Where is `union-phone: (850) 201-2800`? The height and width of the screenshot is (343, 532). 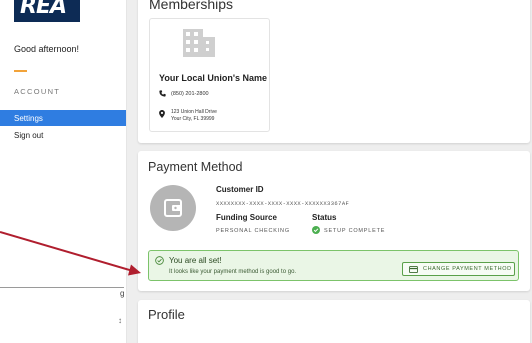 union-phone: (850) 201-2800 is located at coordinates (190, 94).